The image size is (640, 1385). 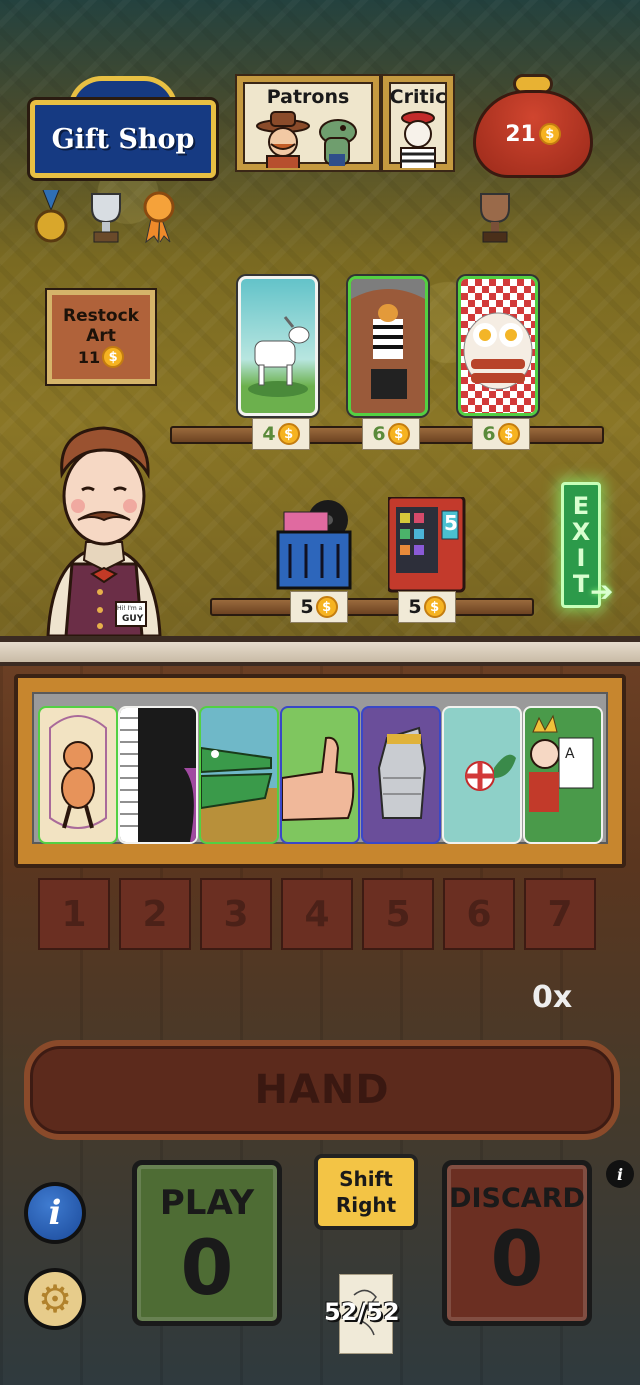 What do you see at coordinates (620, 1174) in the screenshot?
I see `discard-info-icon: i` at bounding box center [620, 1174].